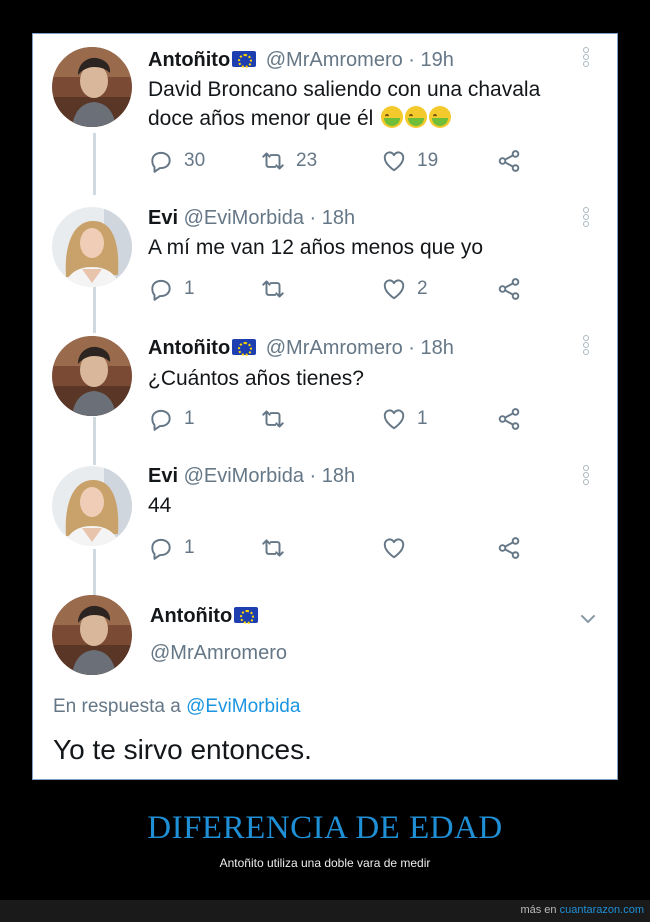 The height and width of the screenshot is (922, 650). Describe the element at coordinates (422, 418) in the screenshot. I see `like-count: 1` at that location.